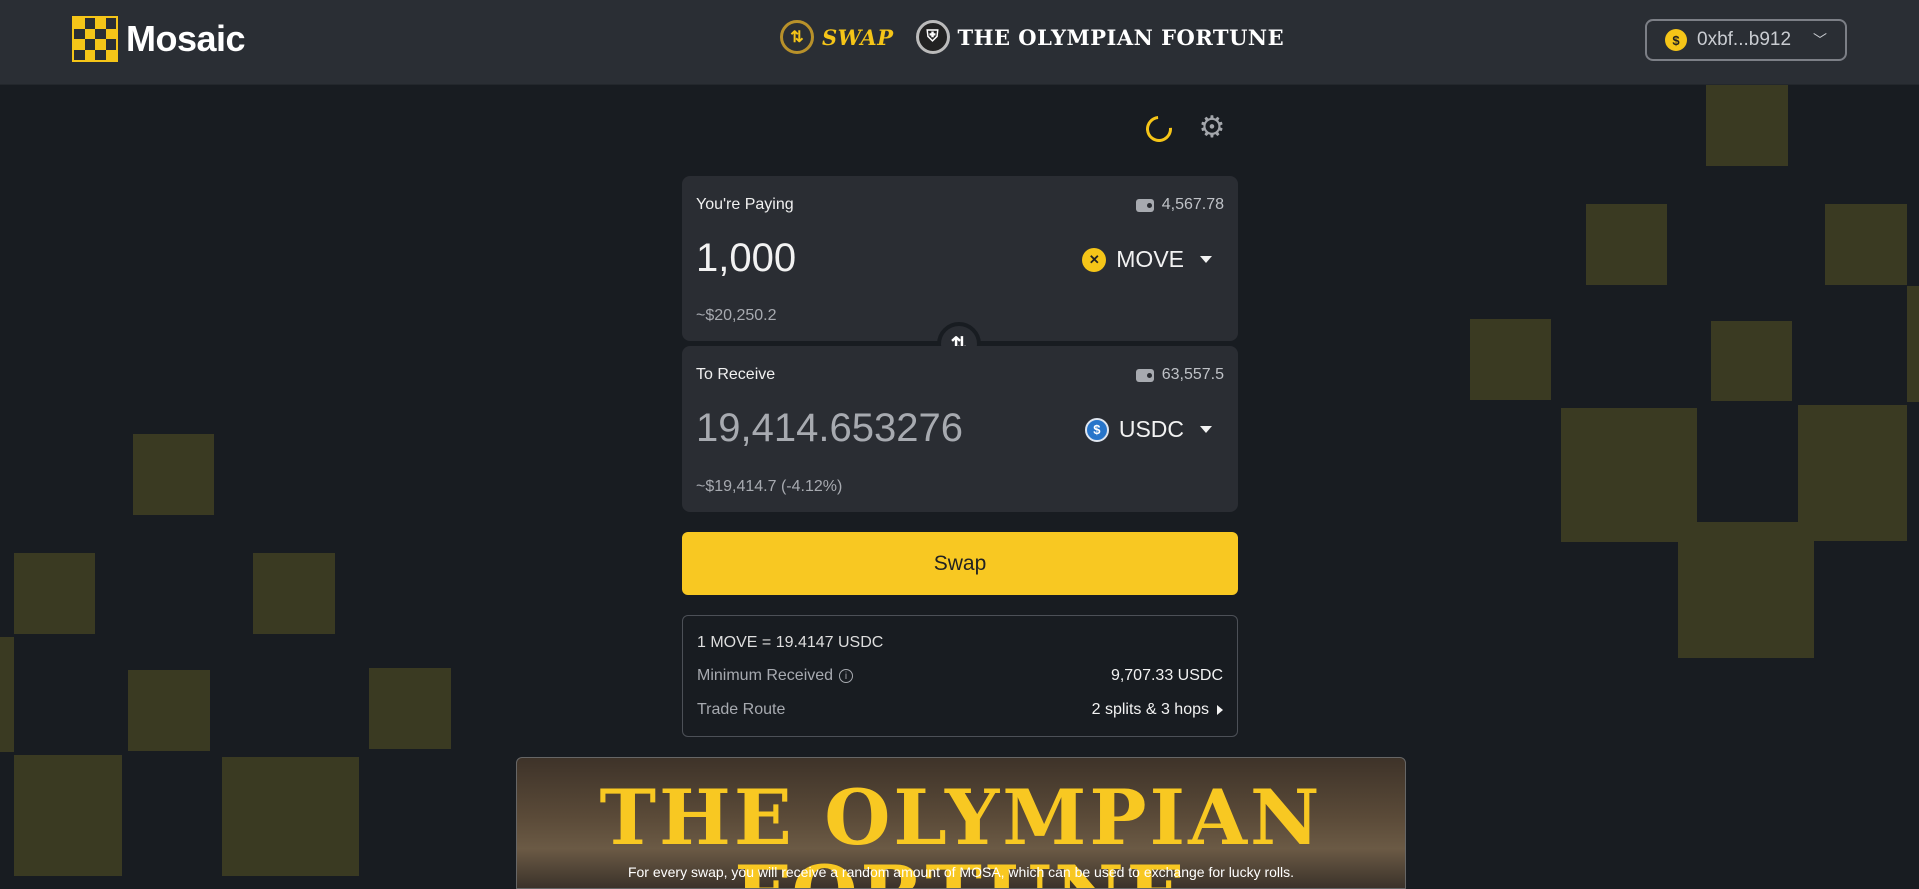  What do you see at coordinates (960, 563) in the screenshot?
I see `swap-button: Swap` at bounding box center [960, 563].